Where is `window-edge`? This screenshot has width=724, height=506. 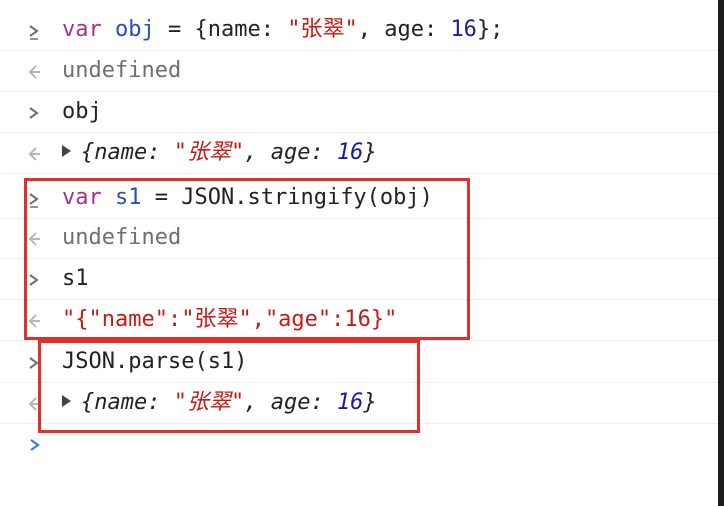
window-edge is located at coordinates (721, 253).